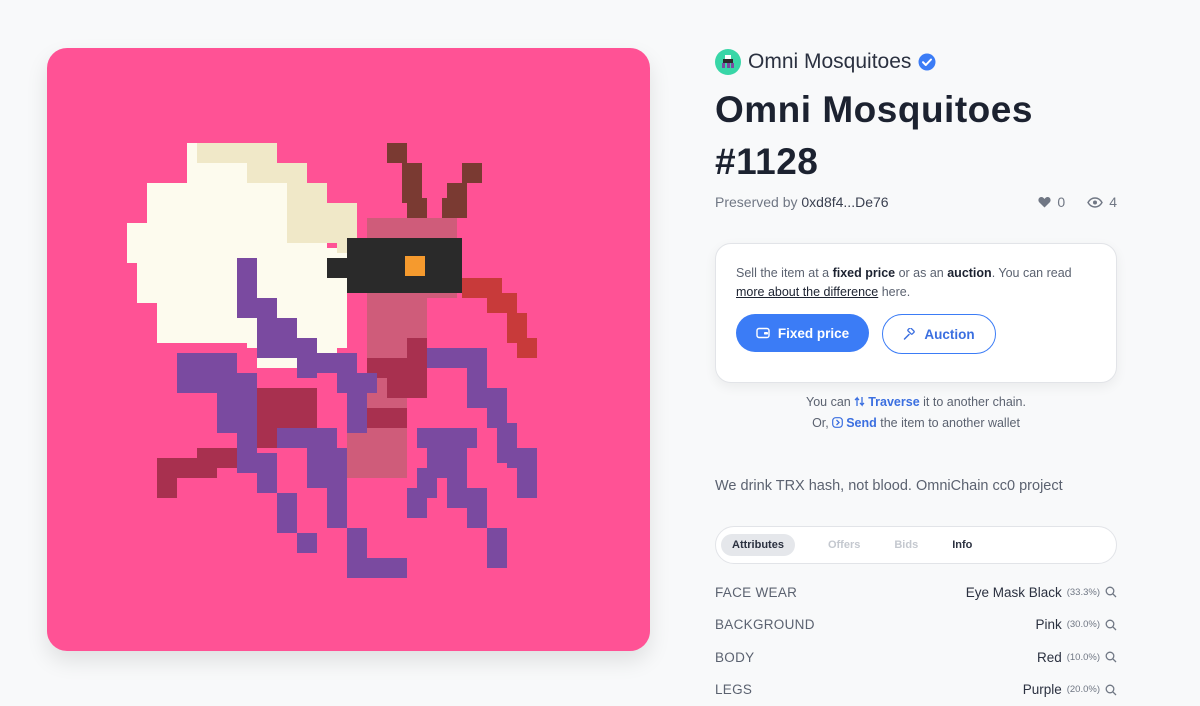  I want to click on send-label: Send, so click(861, 423).